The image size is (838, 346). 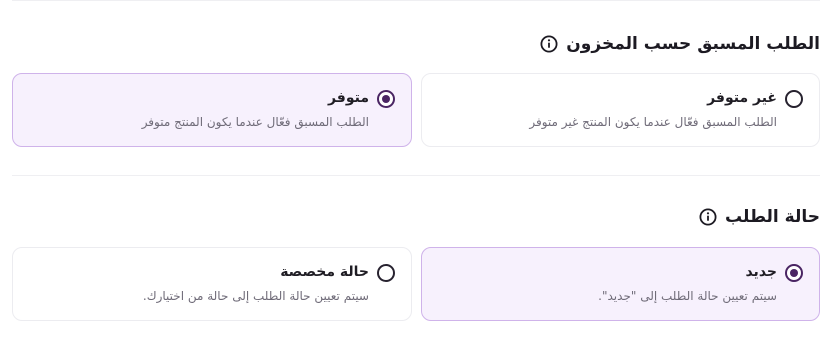 I want to click on preorder-section-title: الطلب المسبق حسب المخزون, so click(x=680, y=44).